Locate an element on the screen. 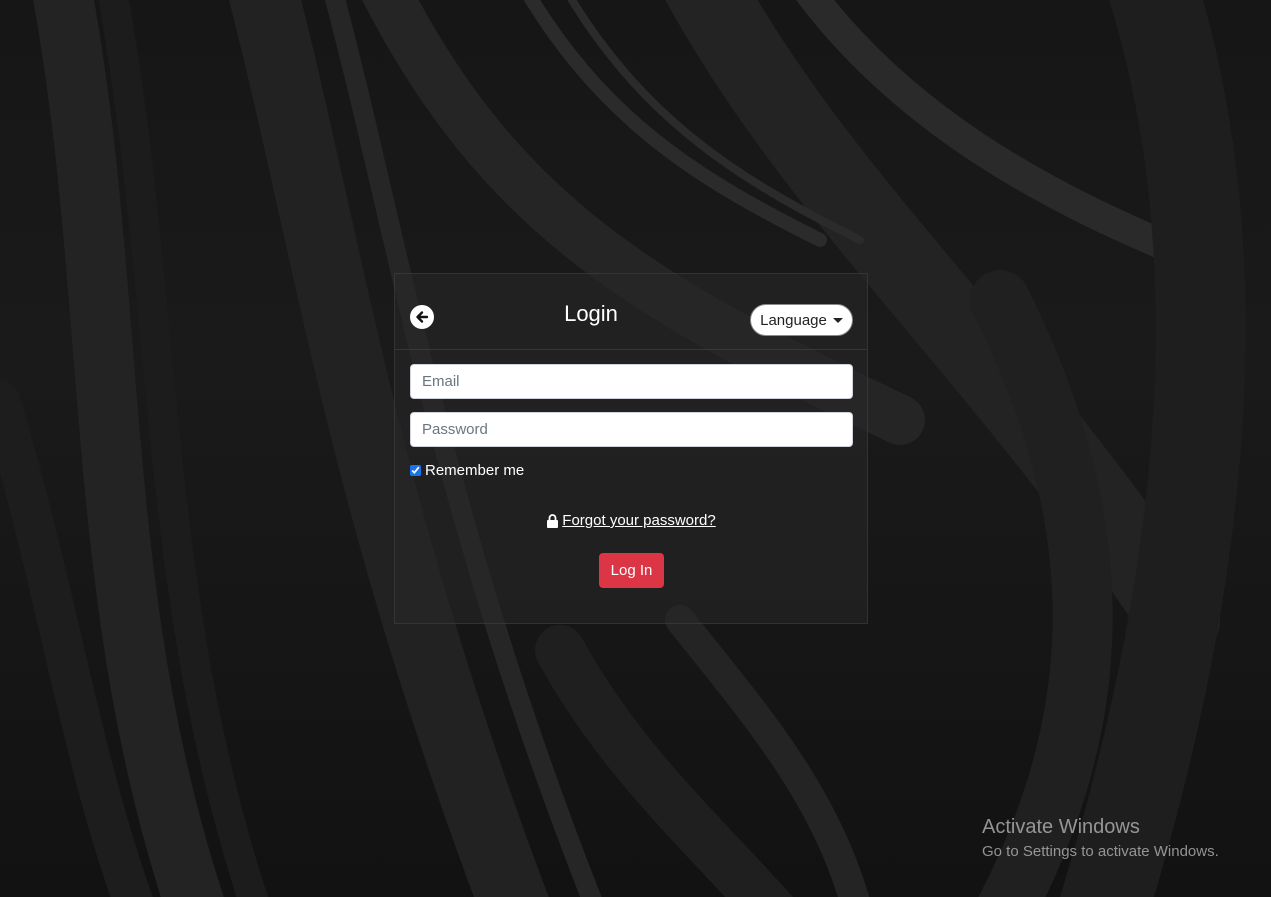 The height and width of the screenshot is (897, 1271). language-dropdown-button: Language is located at coordinates (801, 320).